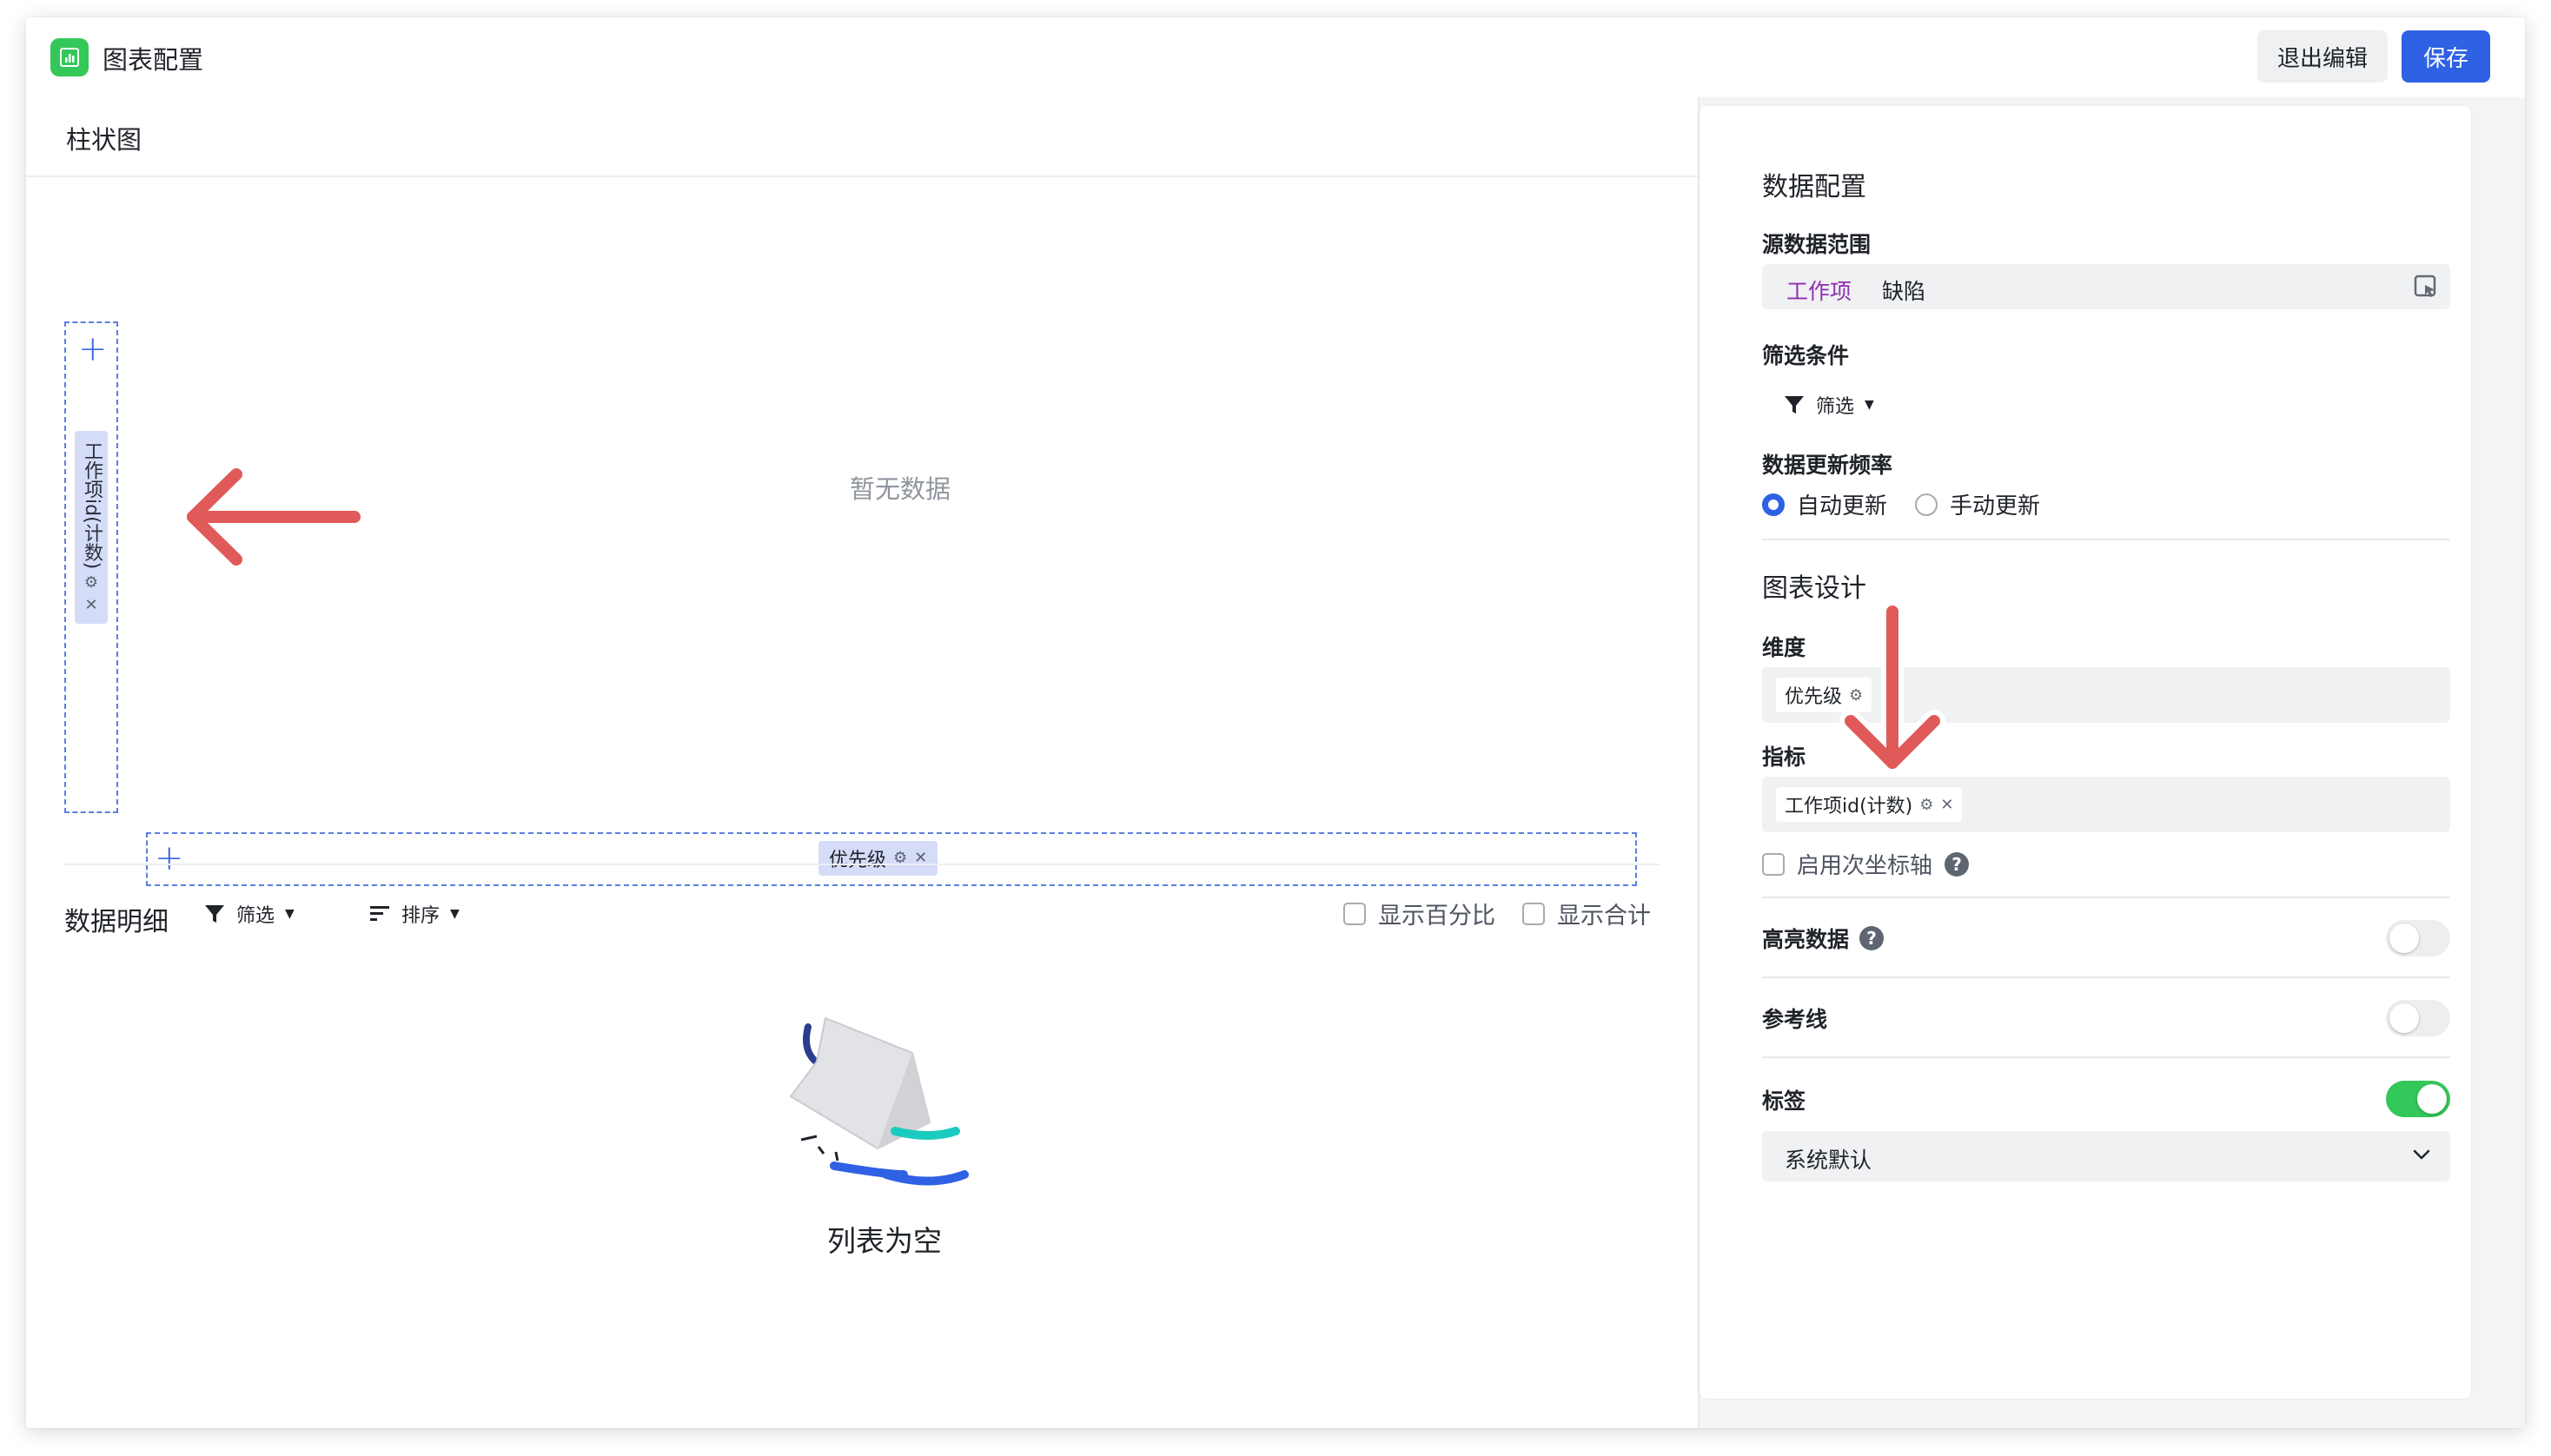 Image resolution: width=2551 pixels, height=1456 pixels. I want to click on metric-field: 工作项id(计数) ⚙ ✕, so click(2106, 804).